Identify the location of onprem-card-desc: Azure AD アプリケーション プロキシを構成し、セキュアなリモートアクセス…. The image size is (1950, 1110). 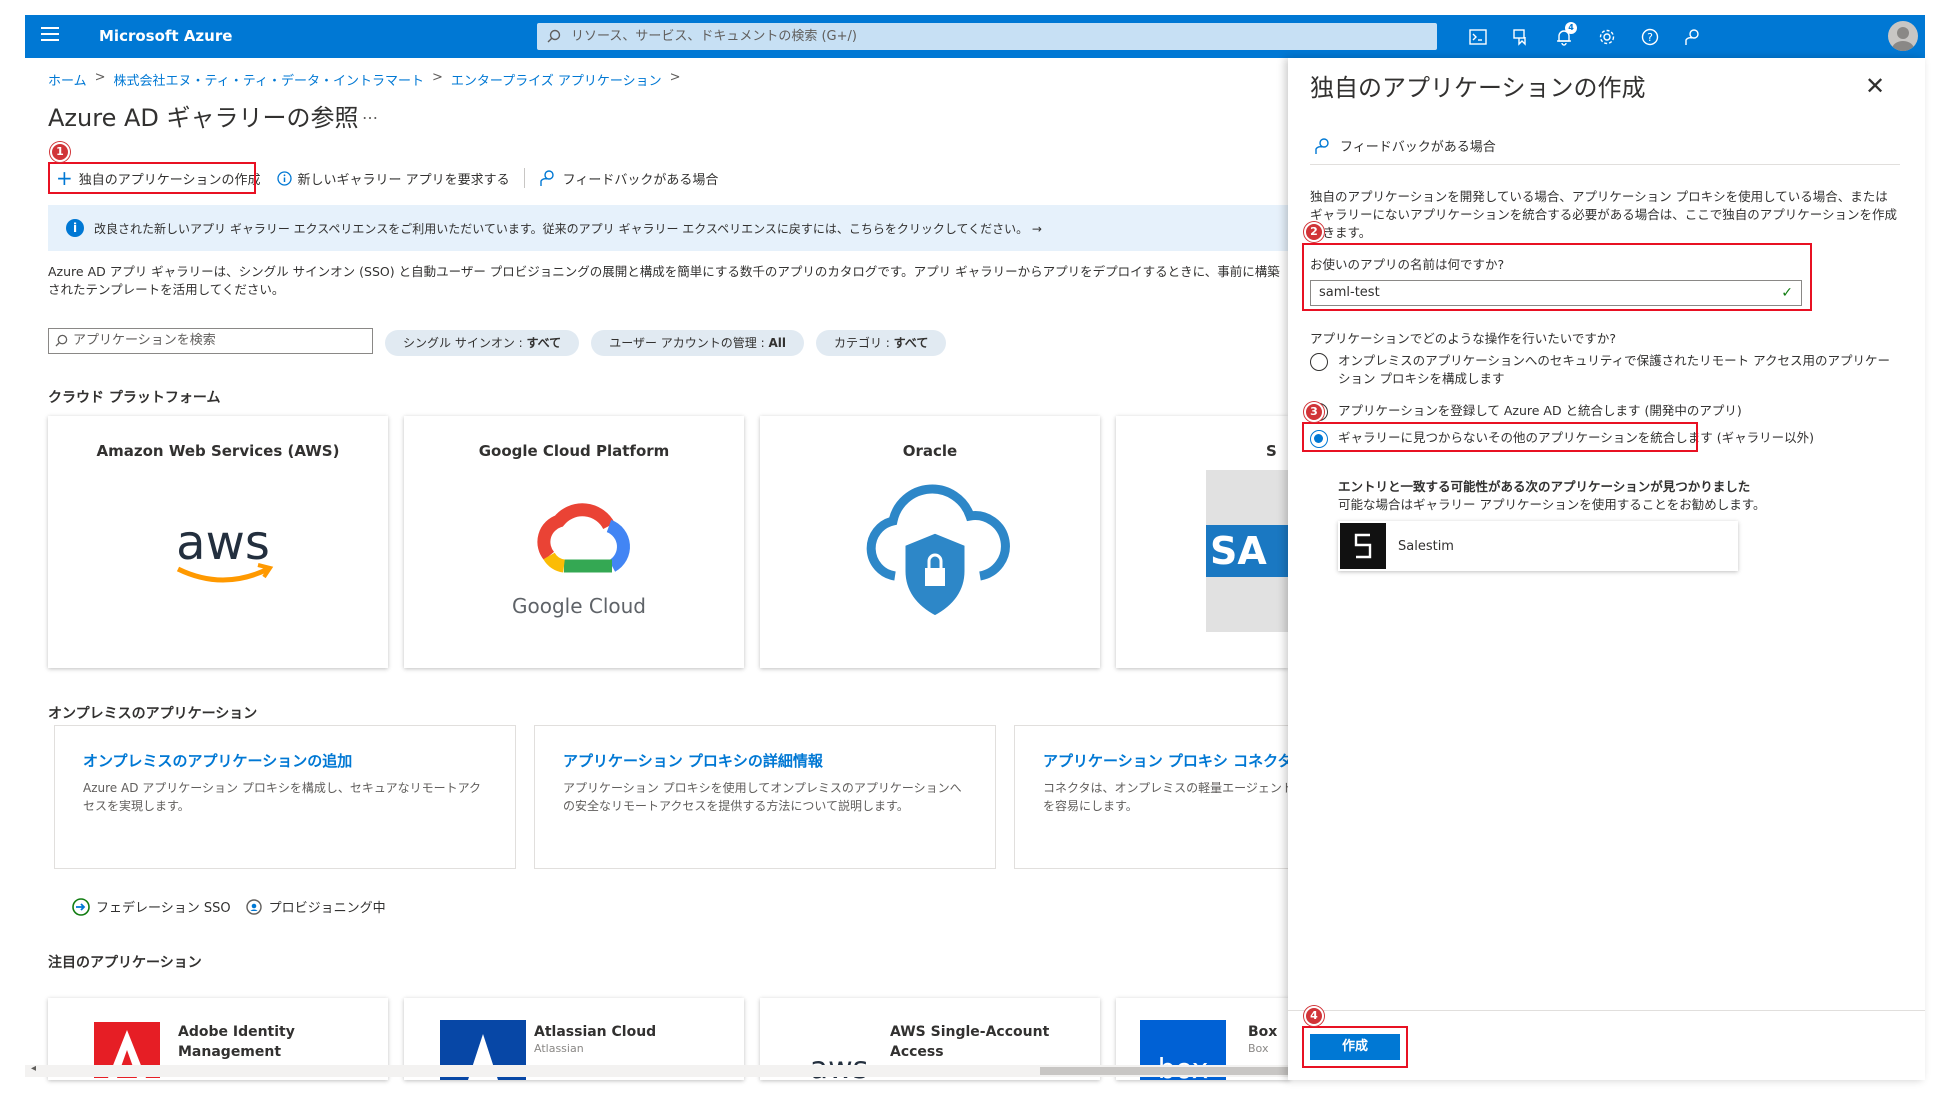
(282, 797).